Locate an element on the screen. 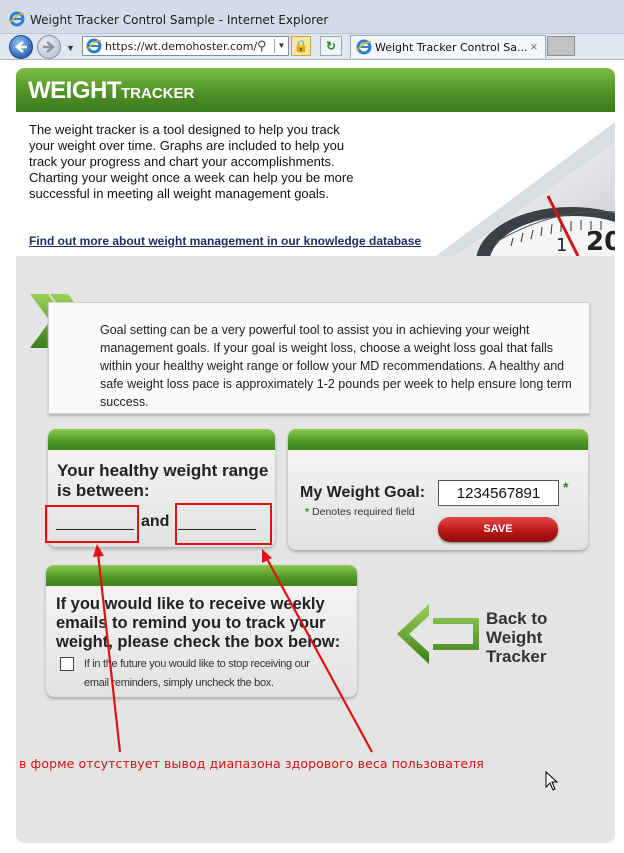 The height and width of the screenshot is (853, 624). annotation-arrow-low is located at coordinates (109, 652).